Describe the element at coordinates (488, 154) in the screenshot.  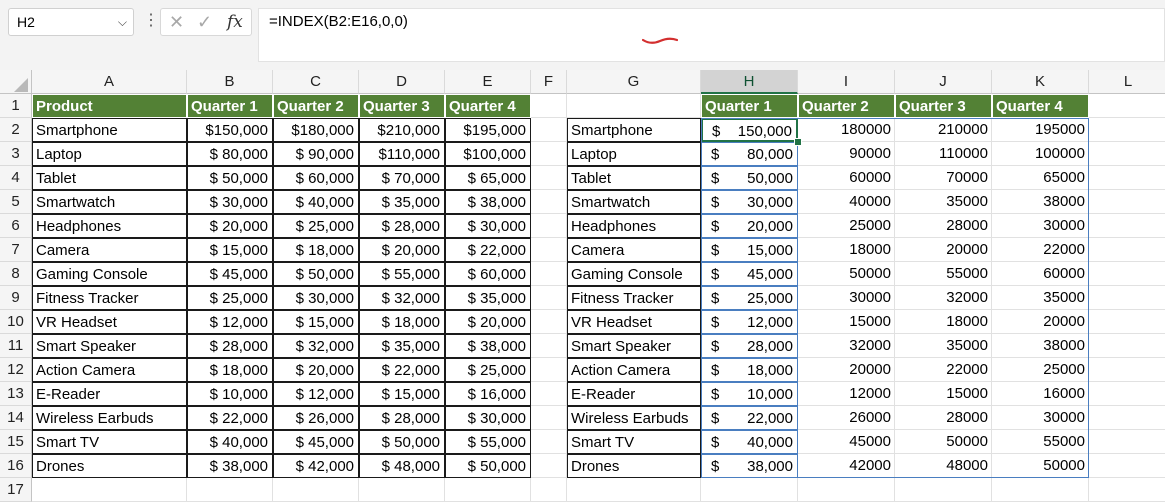
I see `source-value-cell: $100,000` at that location.